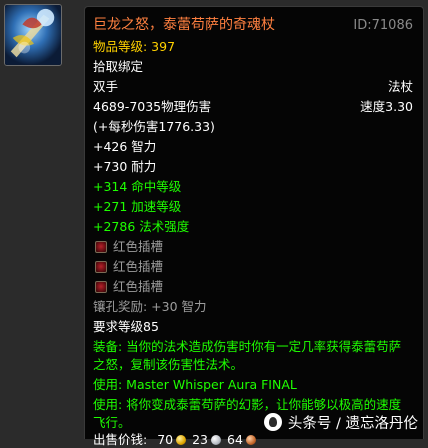  I want to click on use-effect-2-line1: 使用: 将你变成泰蕾苟萨的幻影，让你能够以极高的速度, so click(247, 404).